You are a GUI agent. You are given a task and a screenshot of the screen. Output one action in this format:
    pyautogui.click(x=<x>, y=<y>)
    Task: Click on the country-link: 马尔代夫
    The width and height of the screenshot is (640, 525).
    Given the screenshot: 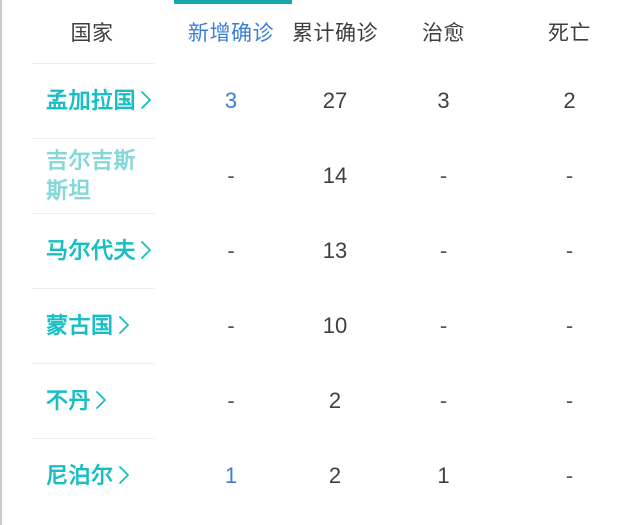 What is the action you would take?
    pyautogui.click(x=99, y=250)
    